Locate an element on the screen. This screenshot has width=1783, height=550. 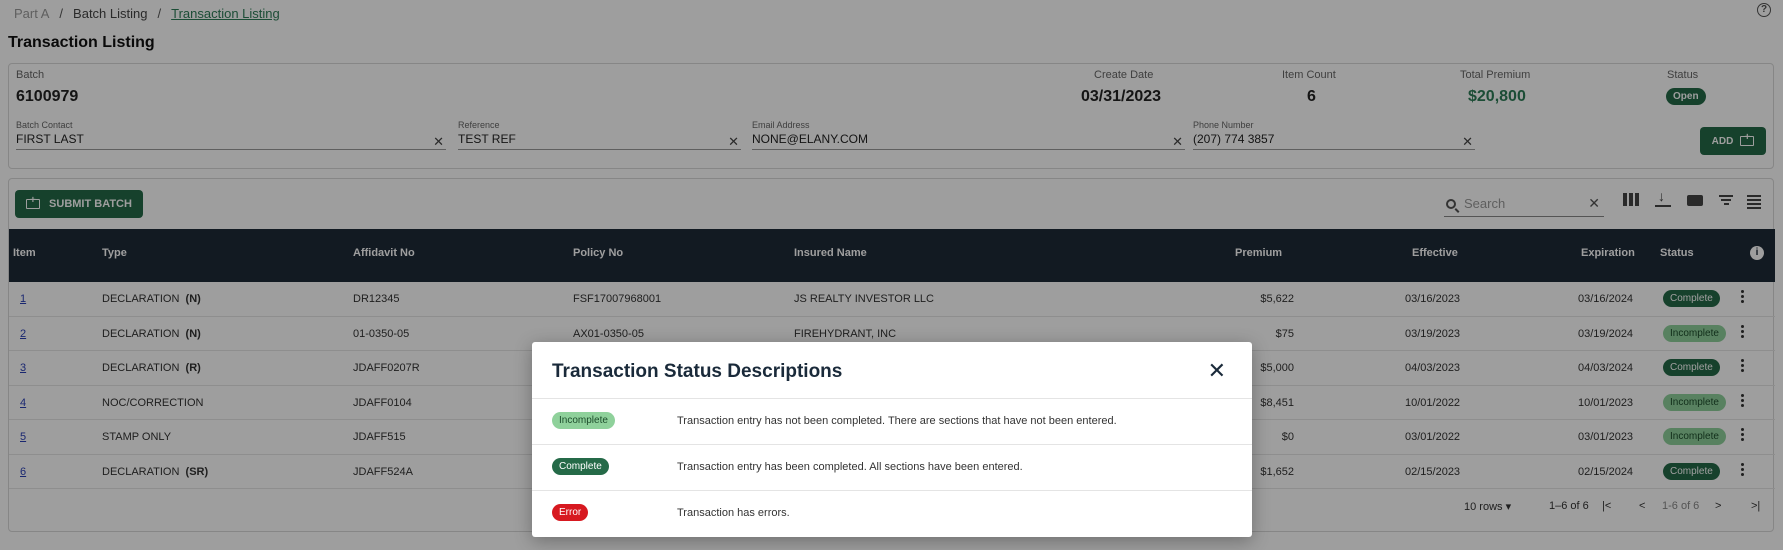
modal-title: Transaction Status Descriptions is located at coordinates (697, 371).